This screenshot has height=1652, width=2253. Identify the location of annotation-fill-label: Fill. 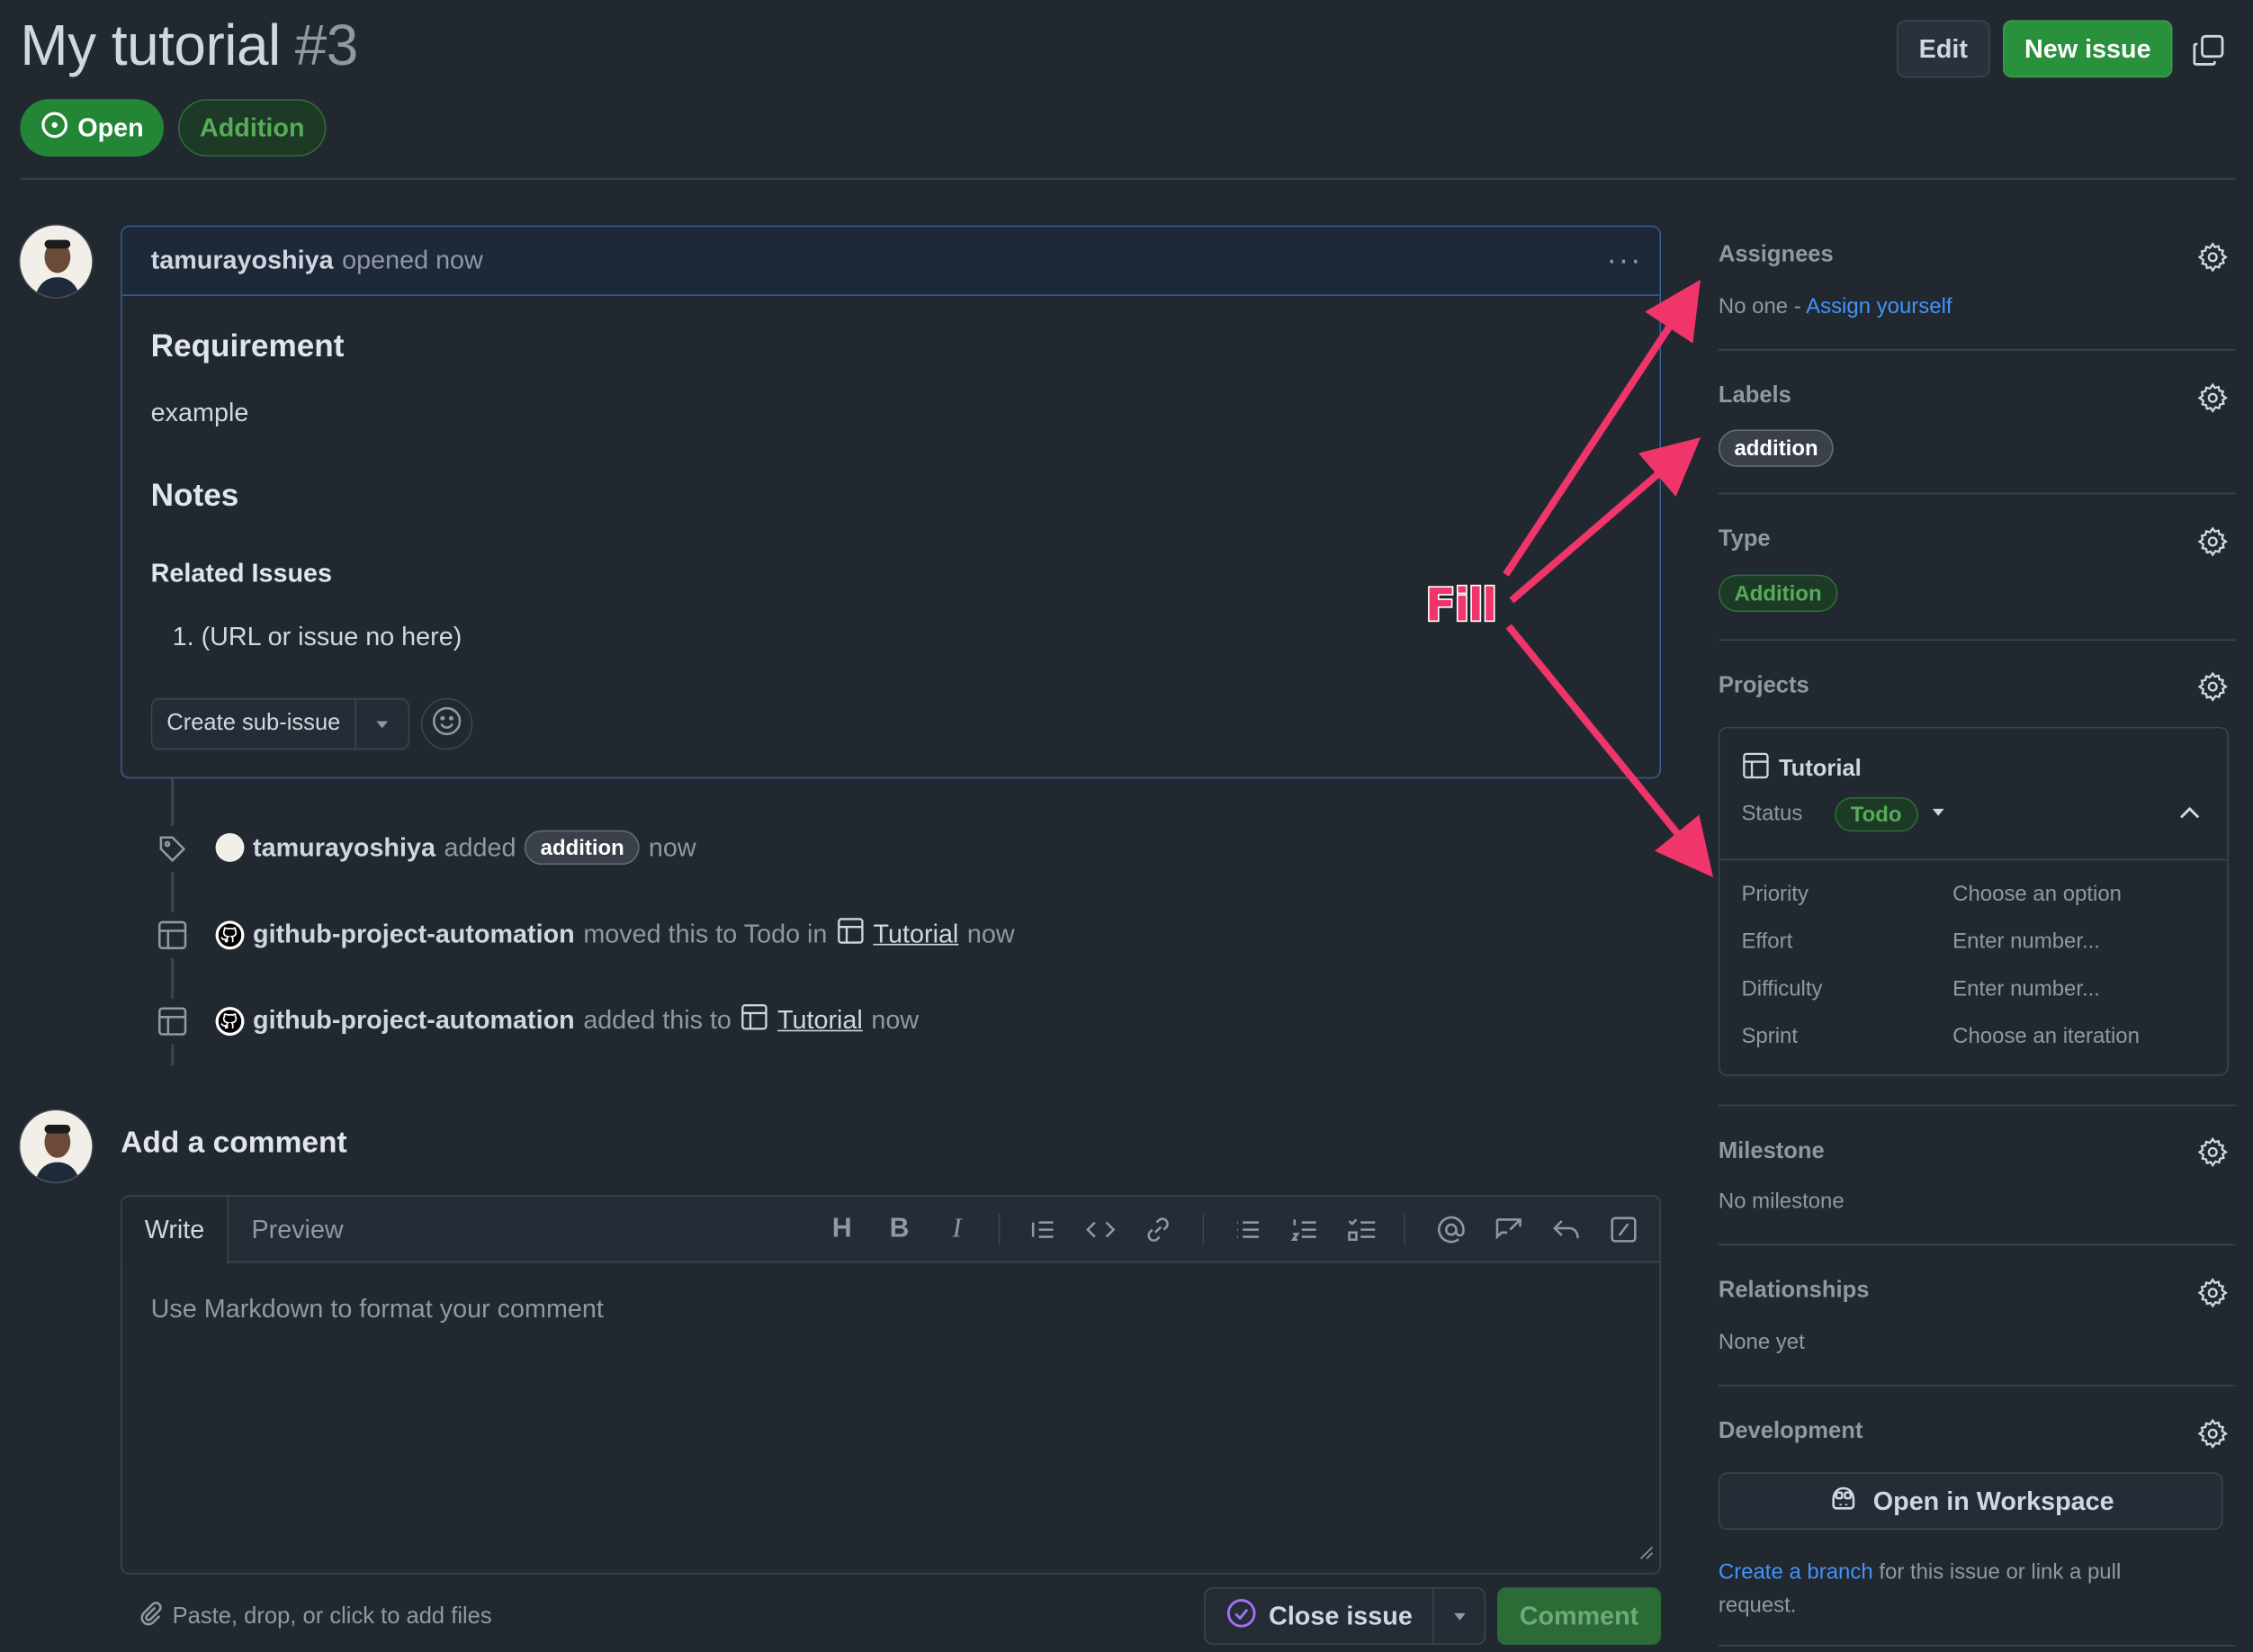
(1461, 606).